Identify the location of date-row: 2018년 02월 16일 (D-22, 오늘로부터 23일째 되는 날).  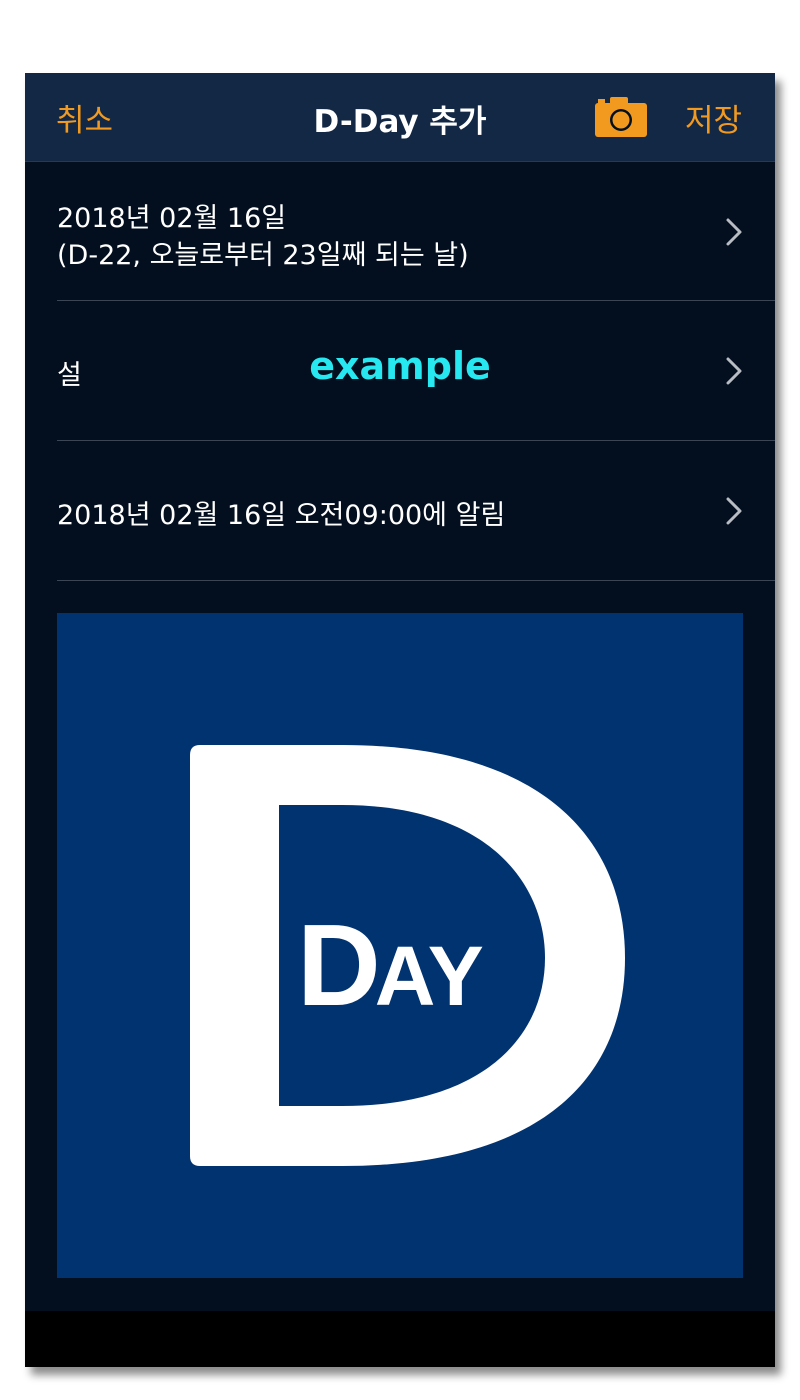
(400, 231).